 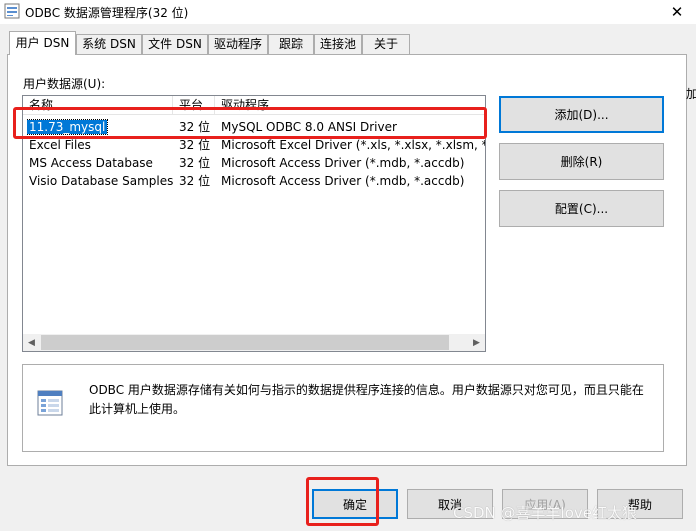 I want to click on tab-label: 关于, so click(x=385, y=44).